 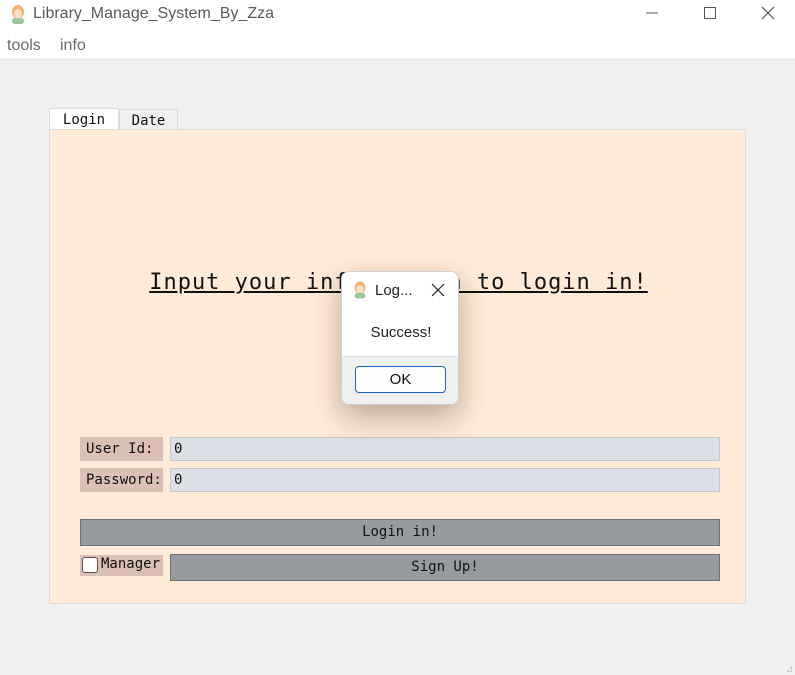 I want to click on window-titlebar: Library_Manage_System_By_Zza, so click(x=397, y=16).